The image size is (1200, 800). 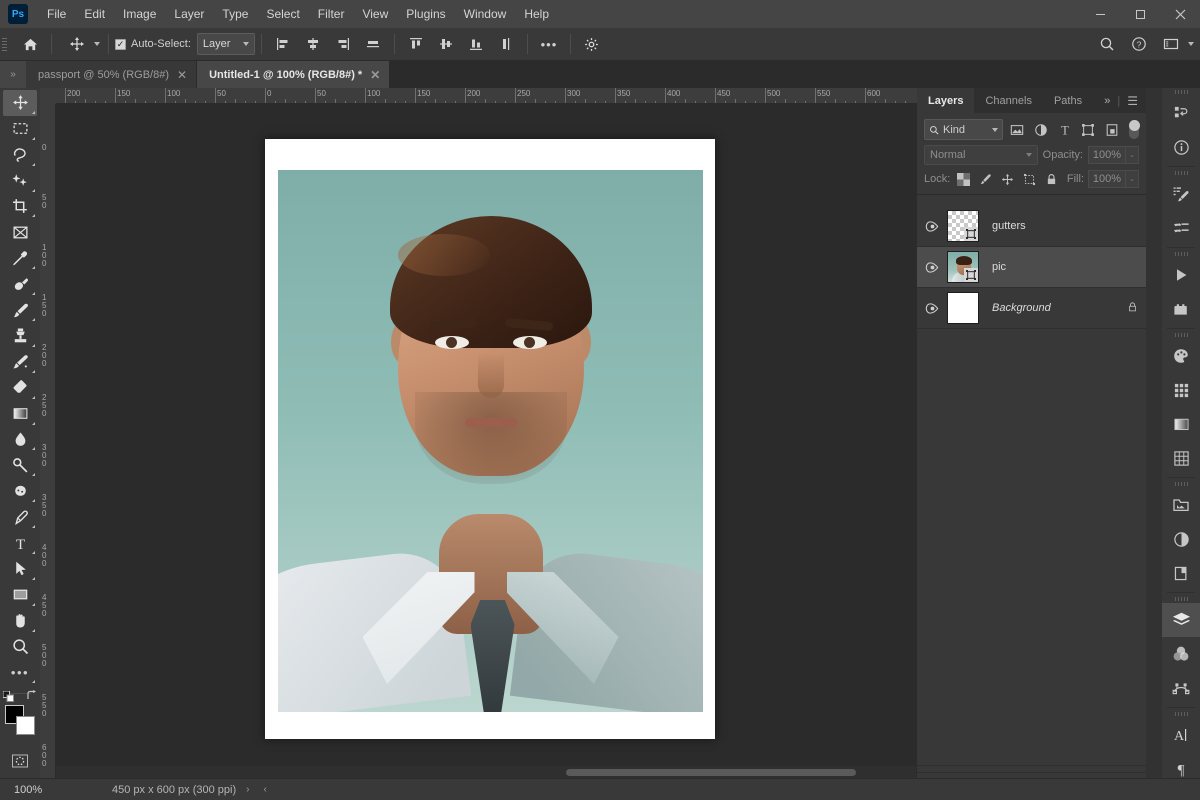 I want to click on blur-tool, so click(x=20, y=440).